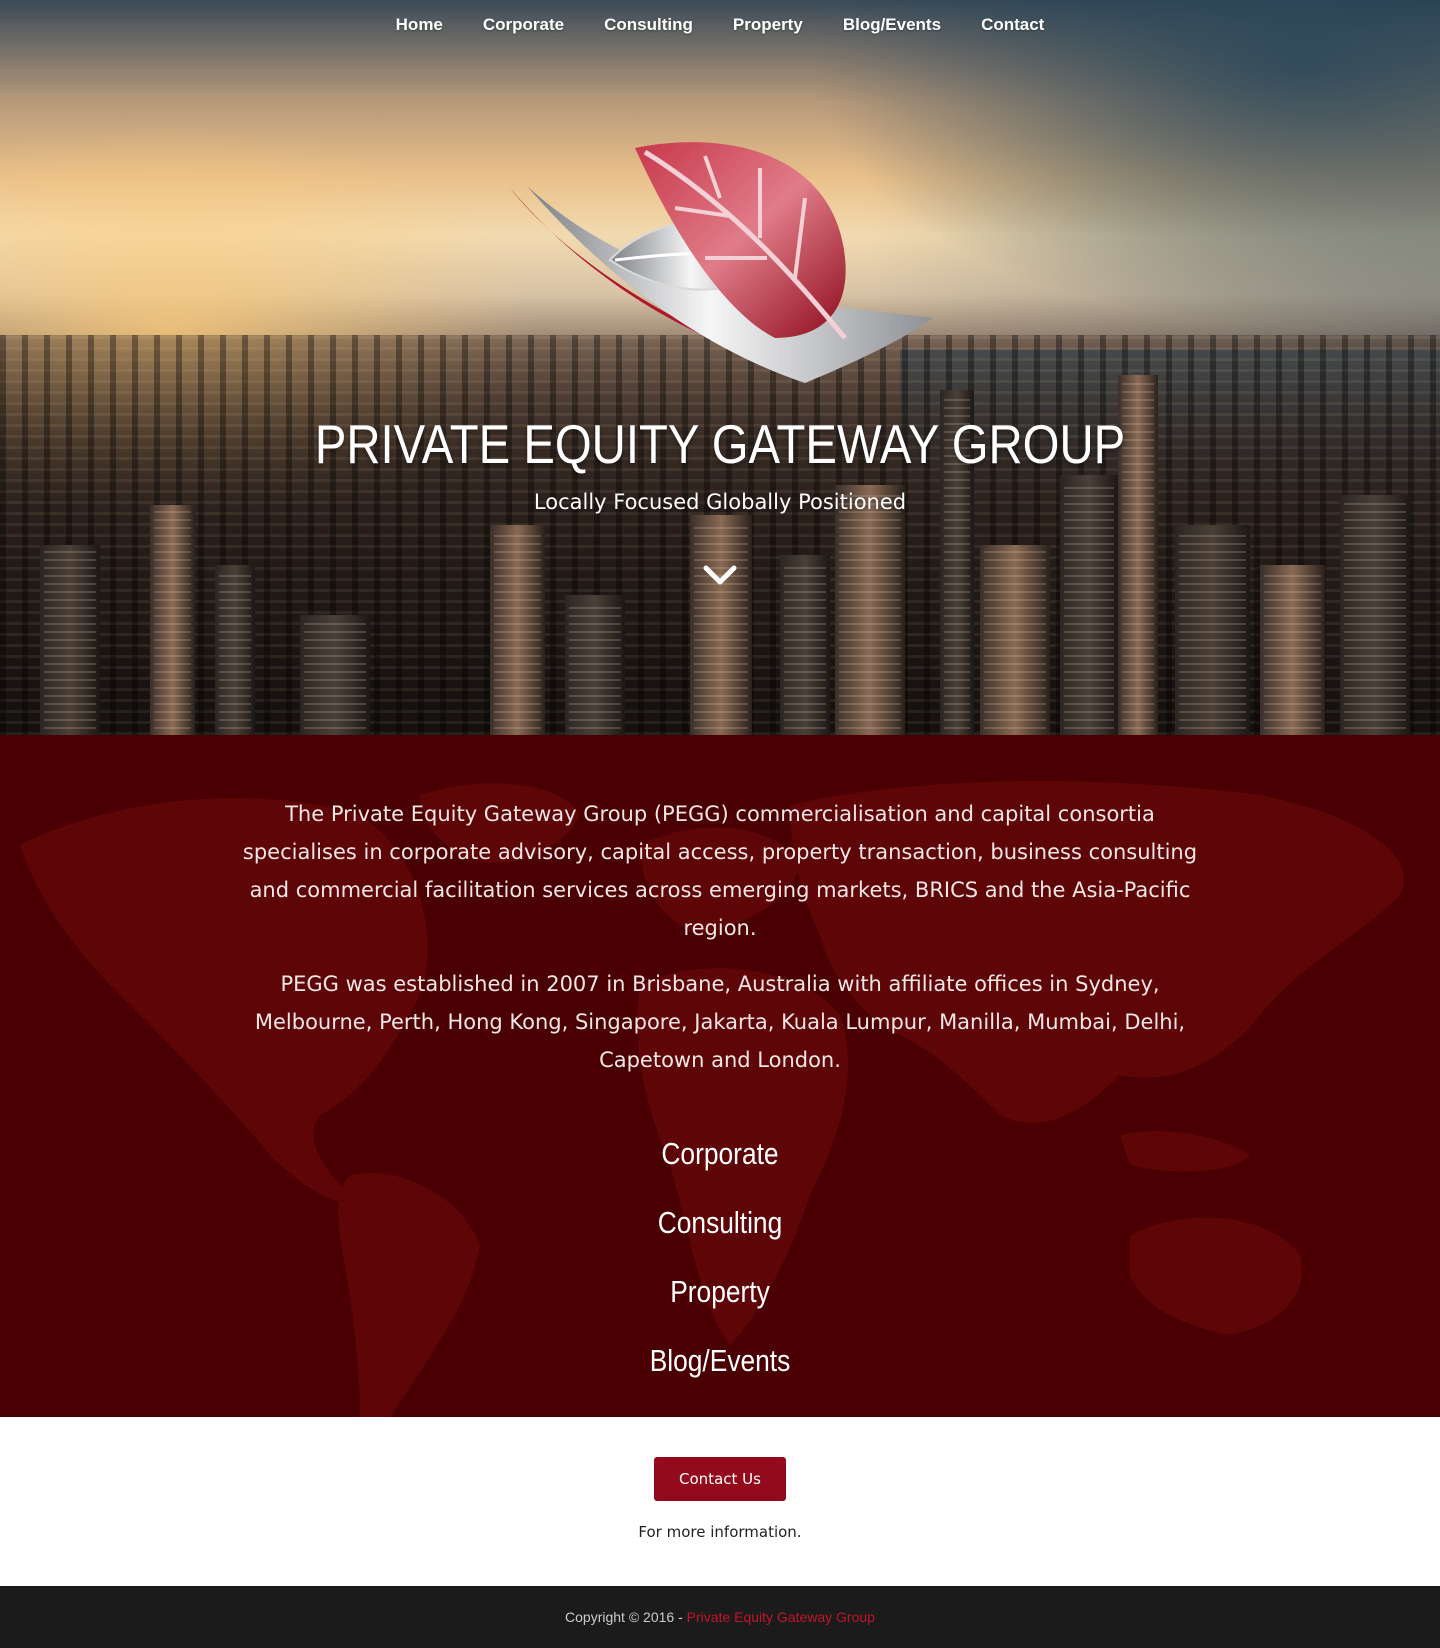 This screenshot has width=1440, height=1648. Describe the element at coordinates (720, 575) in the screenshot. I see `chevron-down-icon` at that location.